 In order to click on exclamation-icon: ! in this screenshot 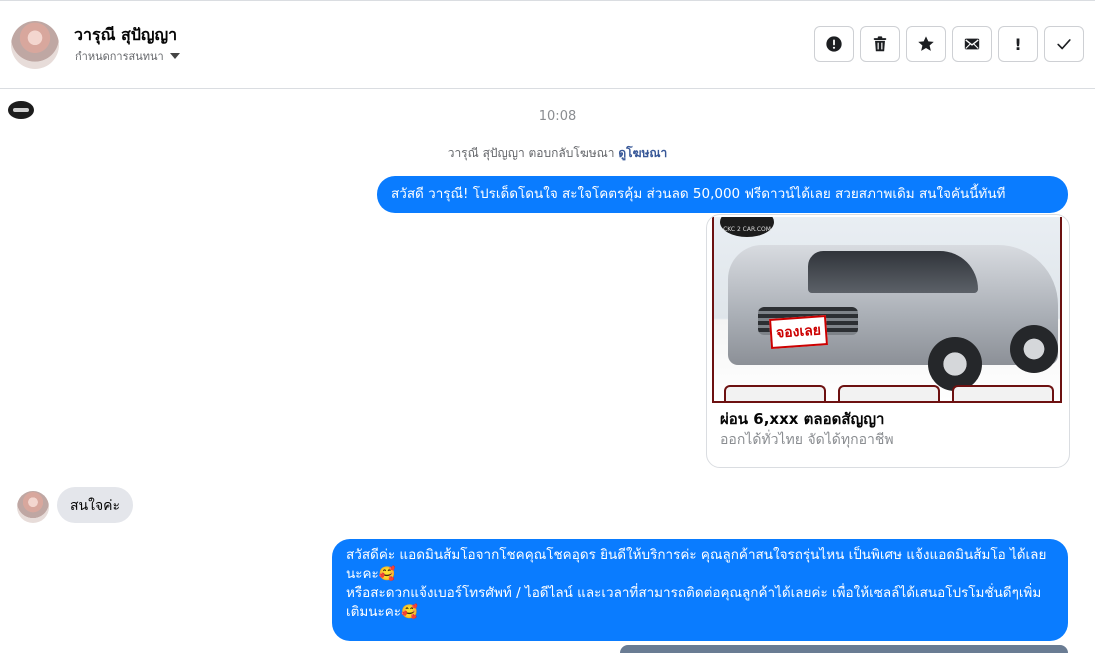, I will do `click(1018, 44)`.